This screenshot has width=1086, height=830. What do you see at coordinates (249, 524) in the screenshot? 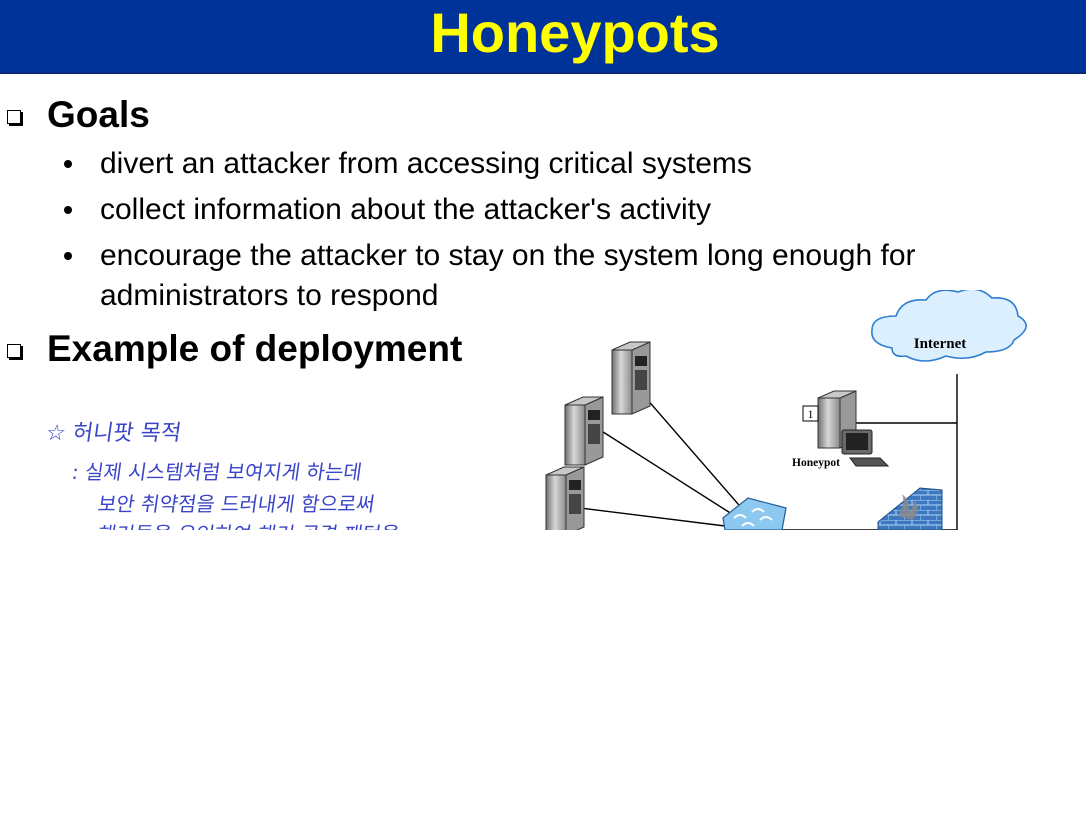
I see `handwritten-note-line: 해커들을 유인하여 해커 공격 패턴을` at bounding box center [249, 524].